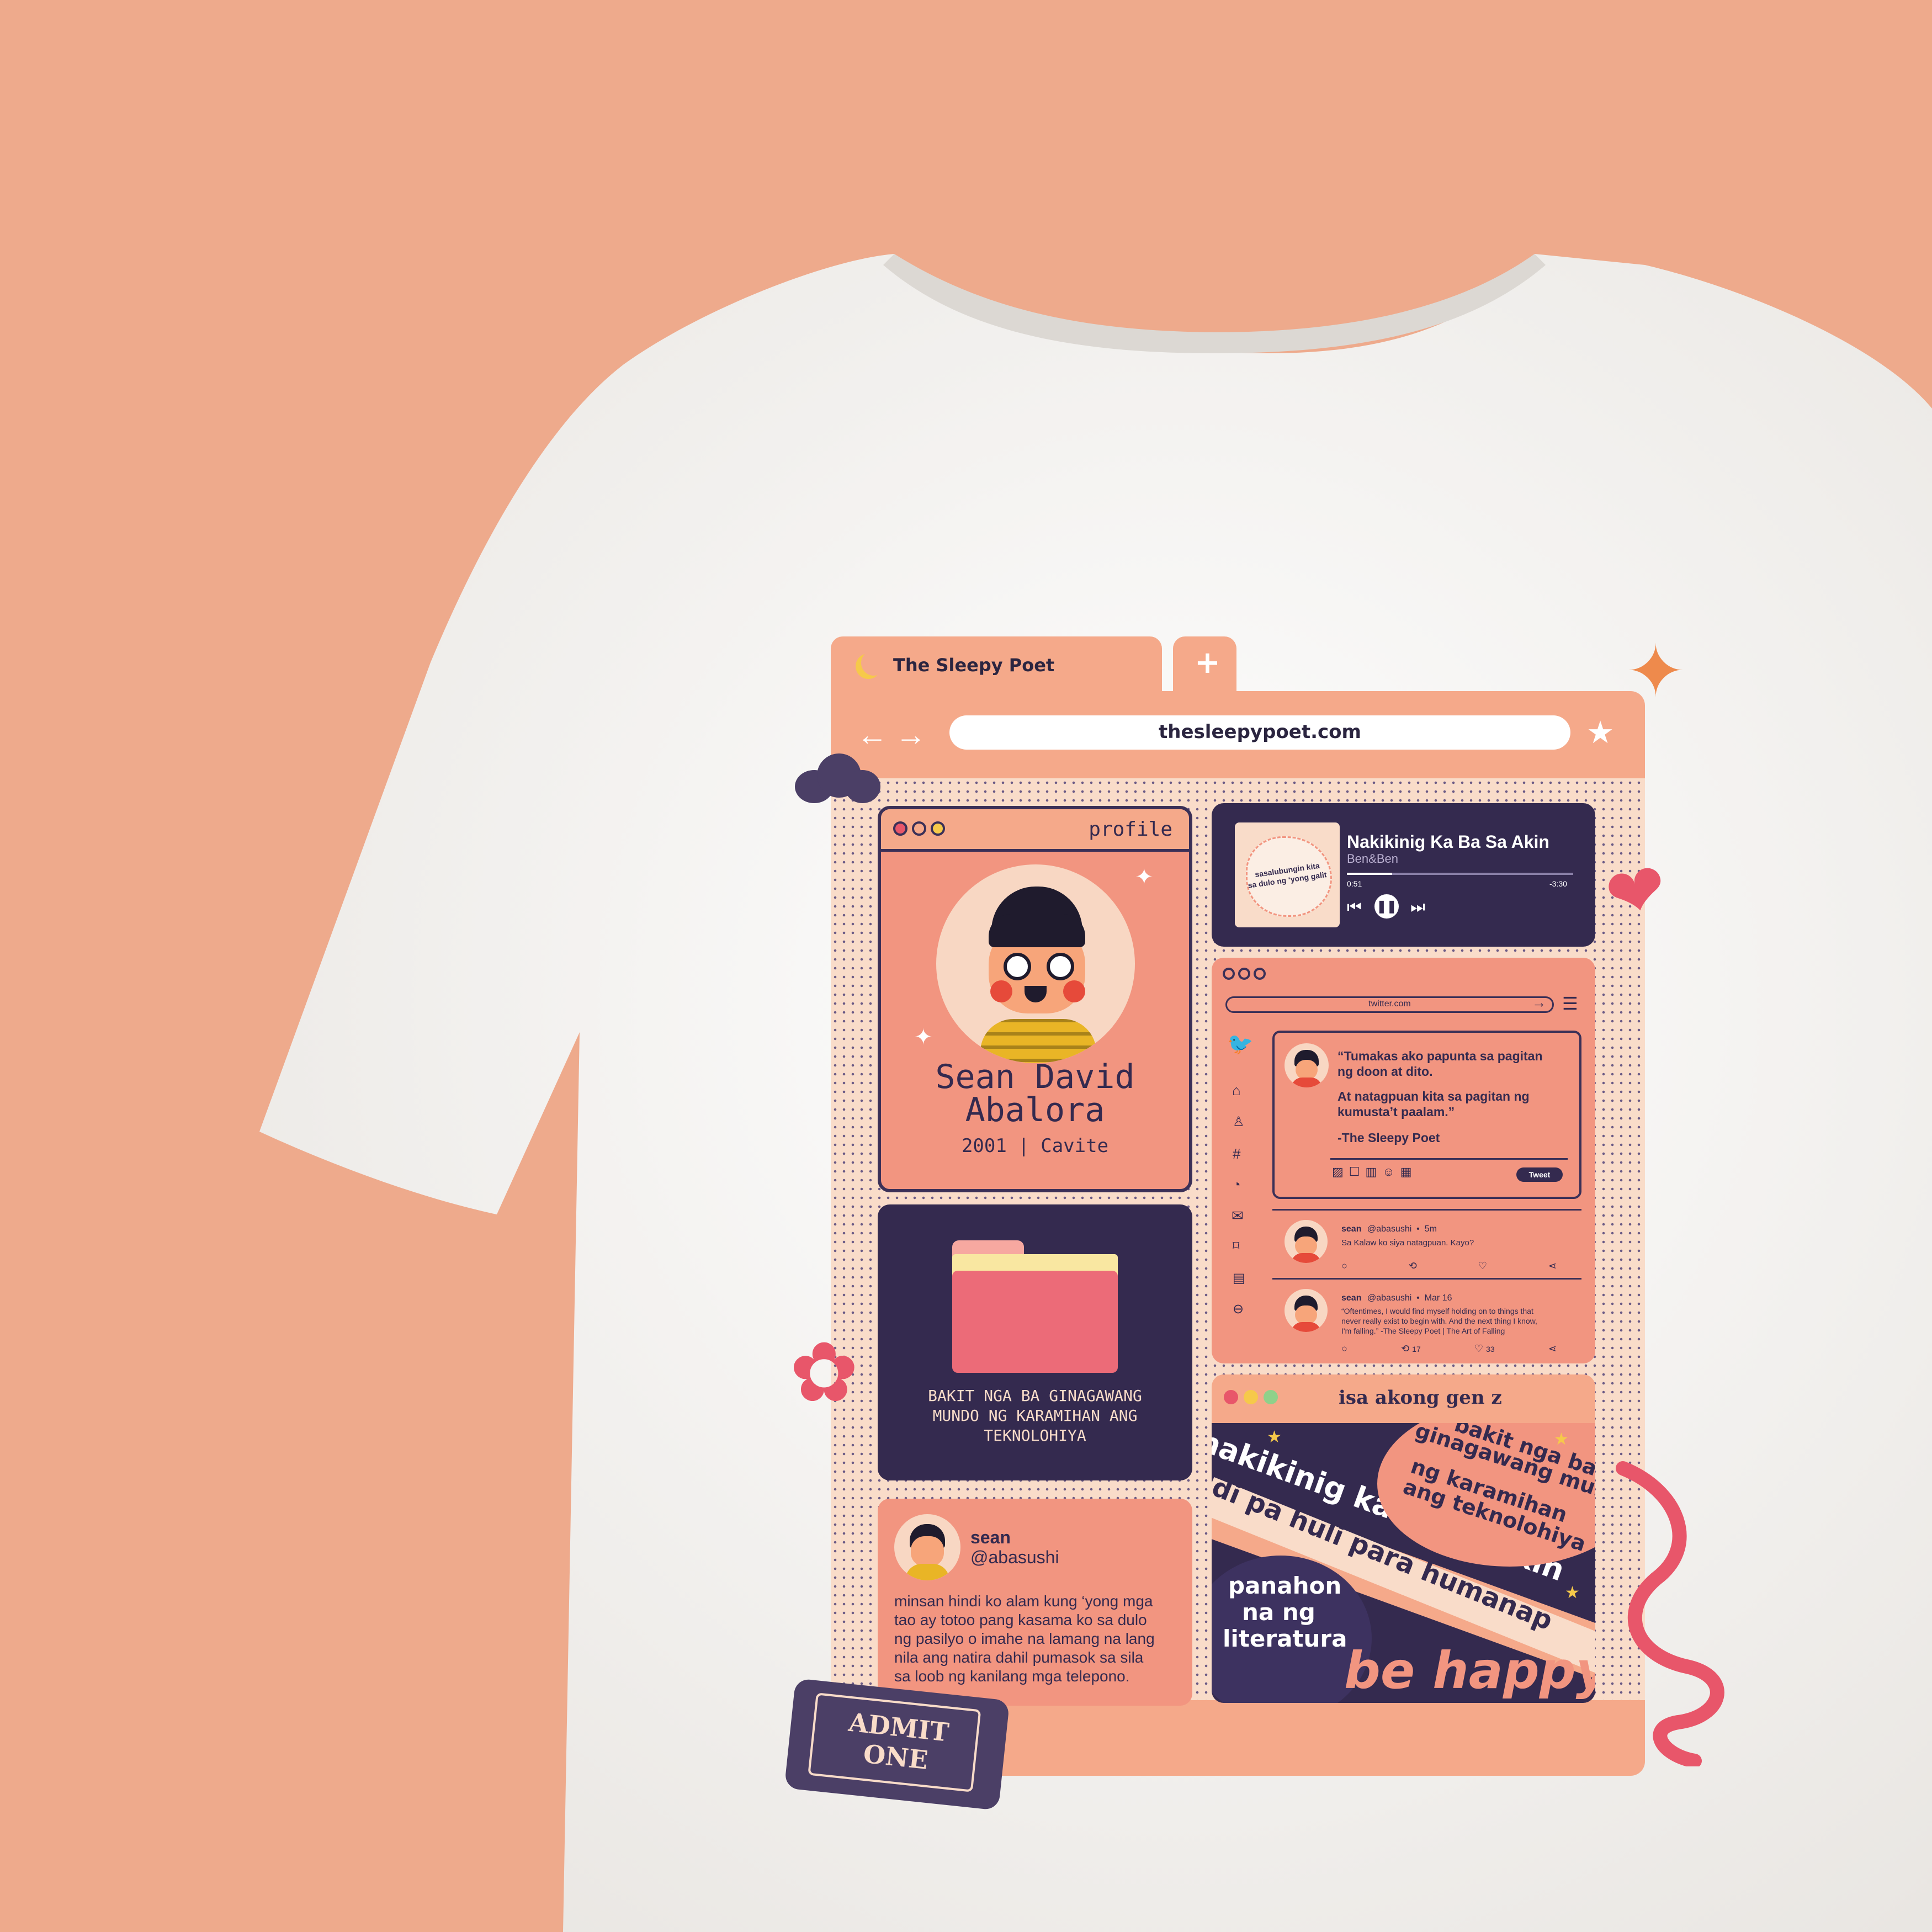 Image resolution: width=1932 pixels, height=1932 pixels. Describe the element at coordinates (1484, 1349) in the screenshot. I see `like-icon: ♡ 33` at that location.